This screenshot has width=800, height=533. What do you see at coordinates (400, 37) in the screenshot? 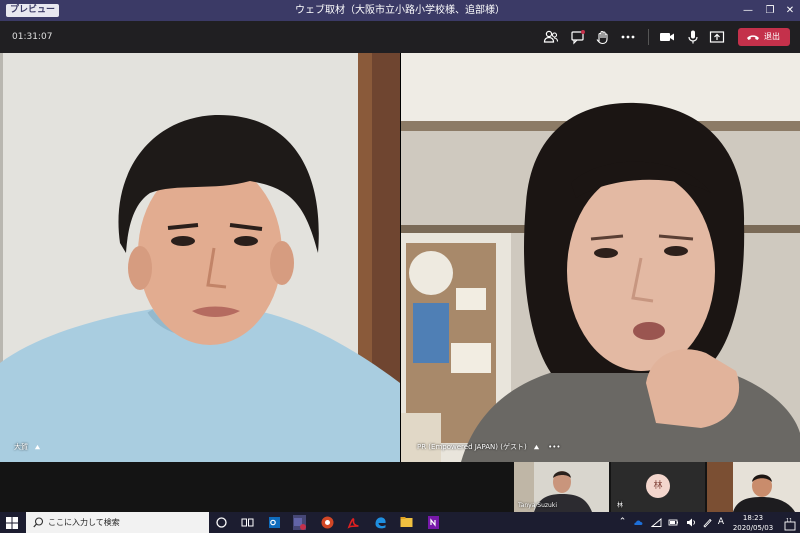
I see `meeting-toolbar: 01:31:07 退出` at bounding box center [400, 37].